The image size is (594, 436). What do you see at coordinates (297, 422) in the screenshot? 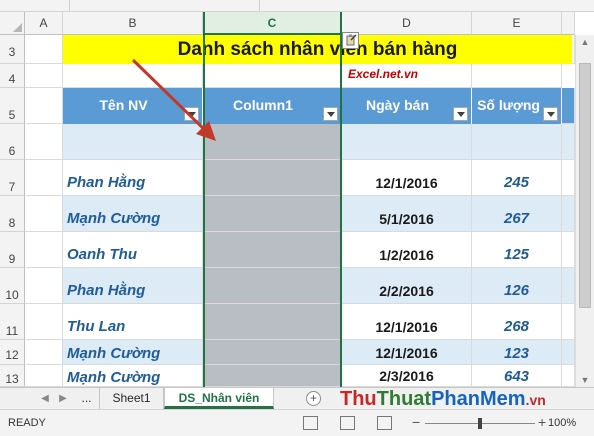
I see `status-bar: READY − + 100%` at bounding box center [297, 422].